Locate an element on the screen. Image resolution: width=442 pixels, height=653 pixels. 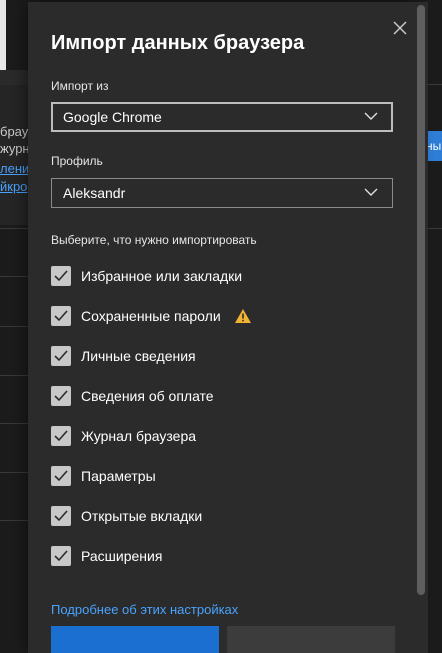
checkbox-personal-info: Личные сведения is located at coordinates (211, 357).